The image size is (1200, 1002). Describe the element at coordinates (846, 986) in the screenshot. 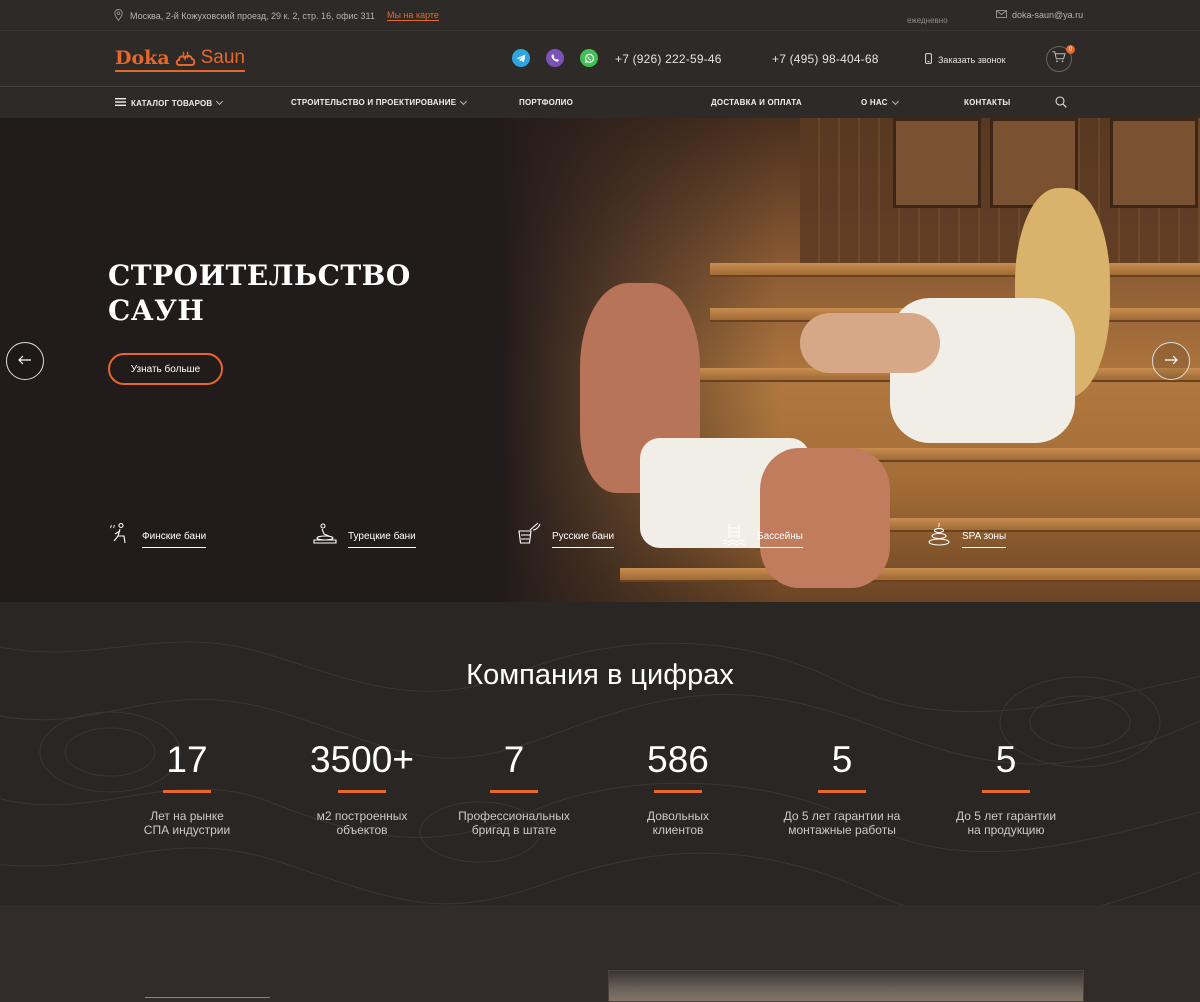

I see `interior-photo` at that location.